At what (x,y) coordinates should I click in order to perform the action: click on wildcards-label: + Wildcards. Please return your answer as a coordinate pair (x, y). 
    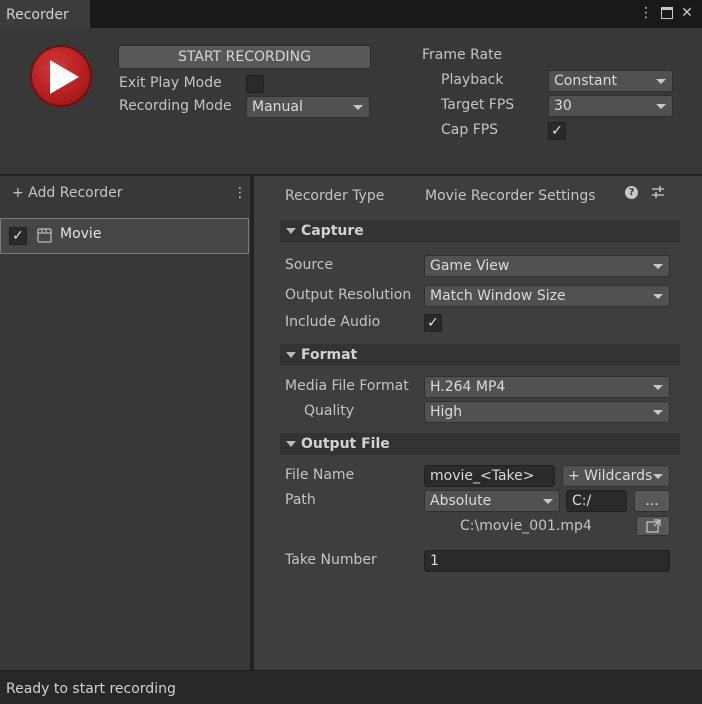
    Looking at the image, I should click on (610, 476).